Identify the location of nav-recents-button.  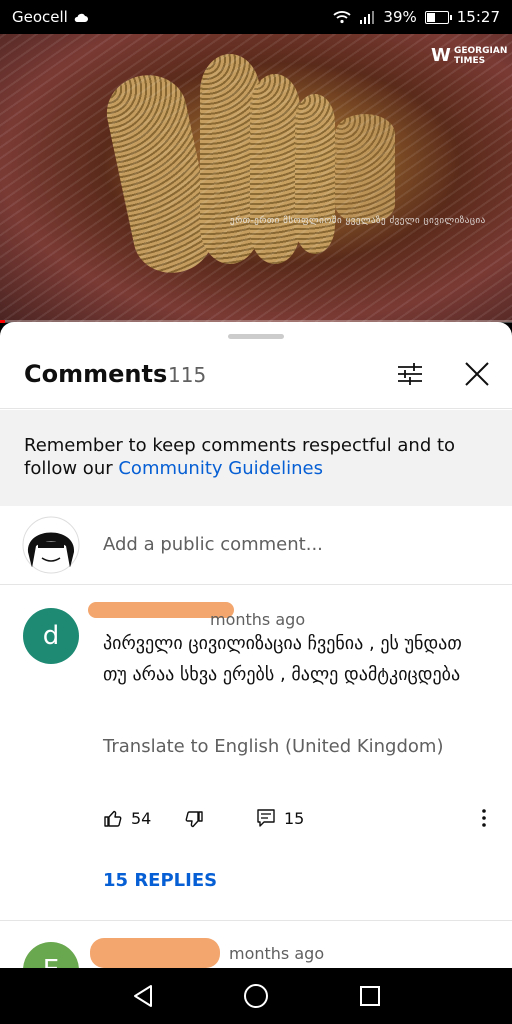
(370, 996).